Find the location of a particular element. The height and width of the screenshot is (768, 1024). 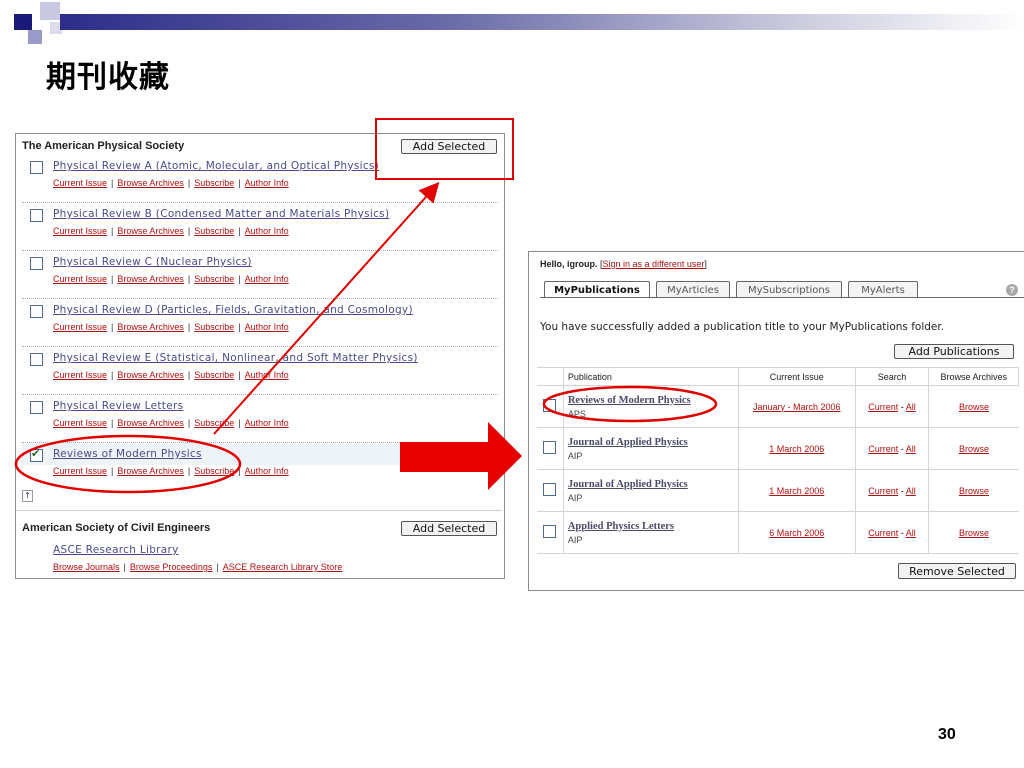

annotation-arrow-line is located at coordinates (326, 308).